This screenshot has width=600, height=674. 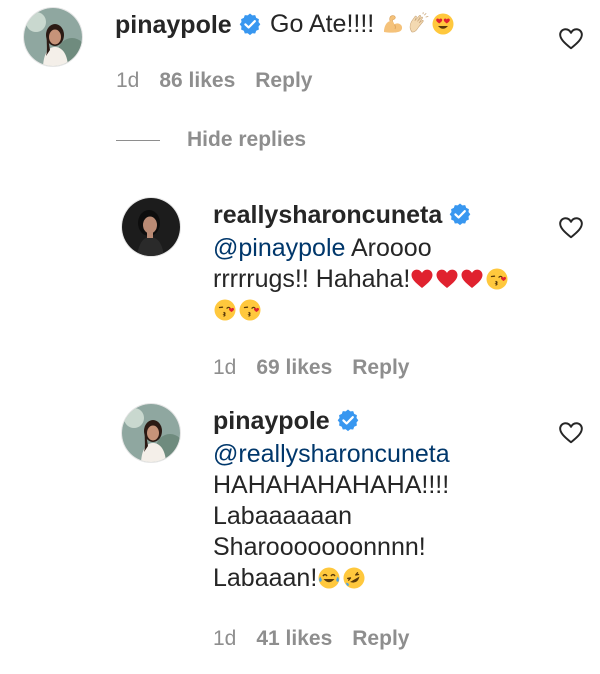 What do you see at coordinates (418, 24) in the screenshot?
I see `clapping-hands-icon` at bounding box center [418, 24].